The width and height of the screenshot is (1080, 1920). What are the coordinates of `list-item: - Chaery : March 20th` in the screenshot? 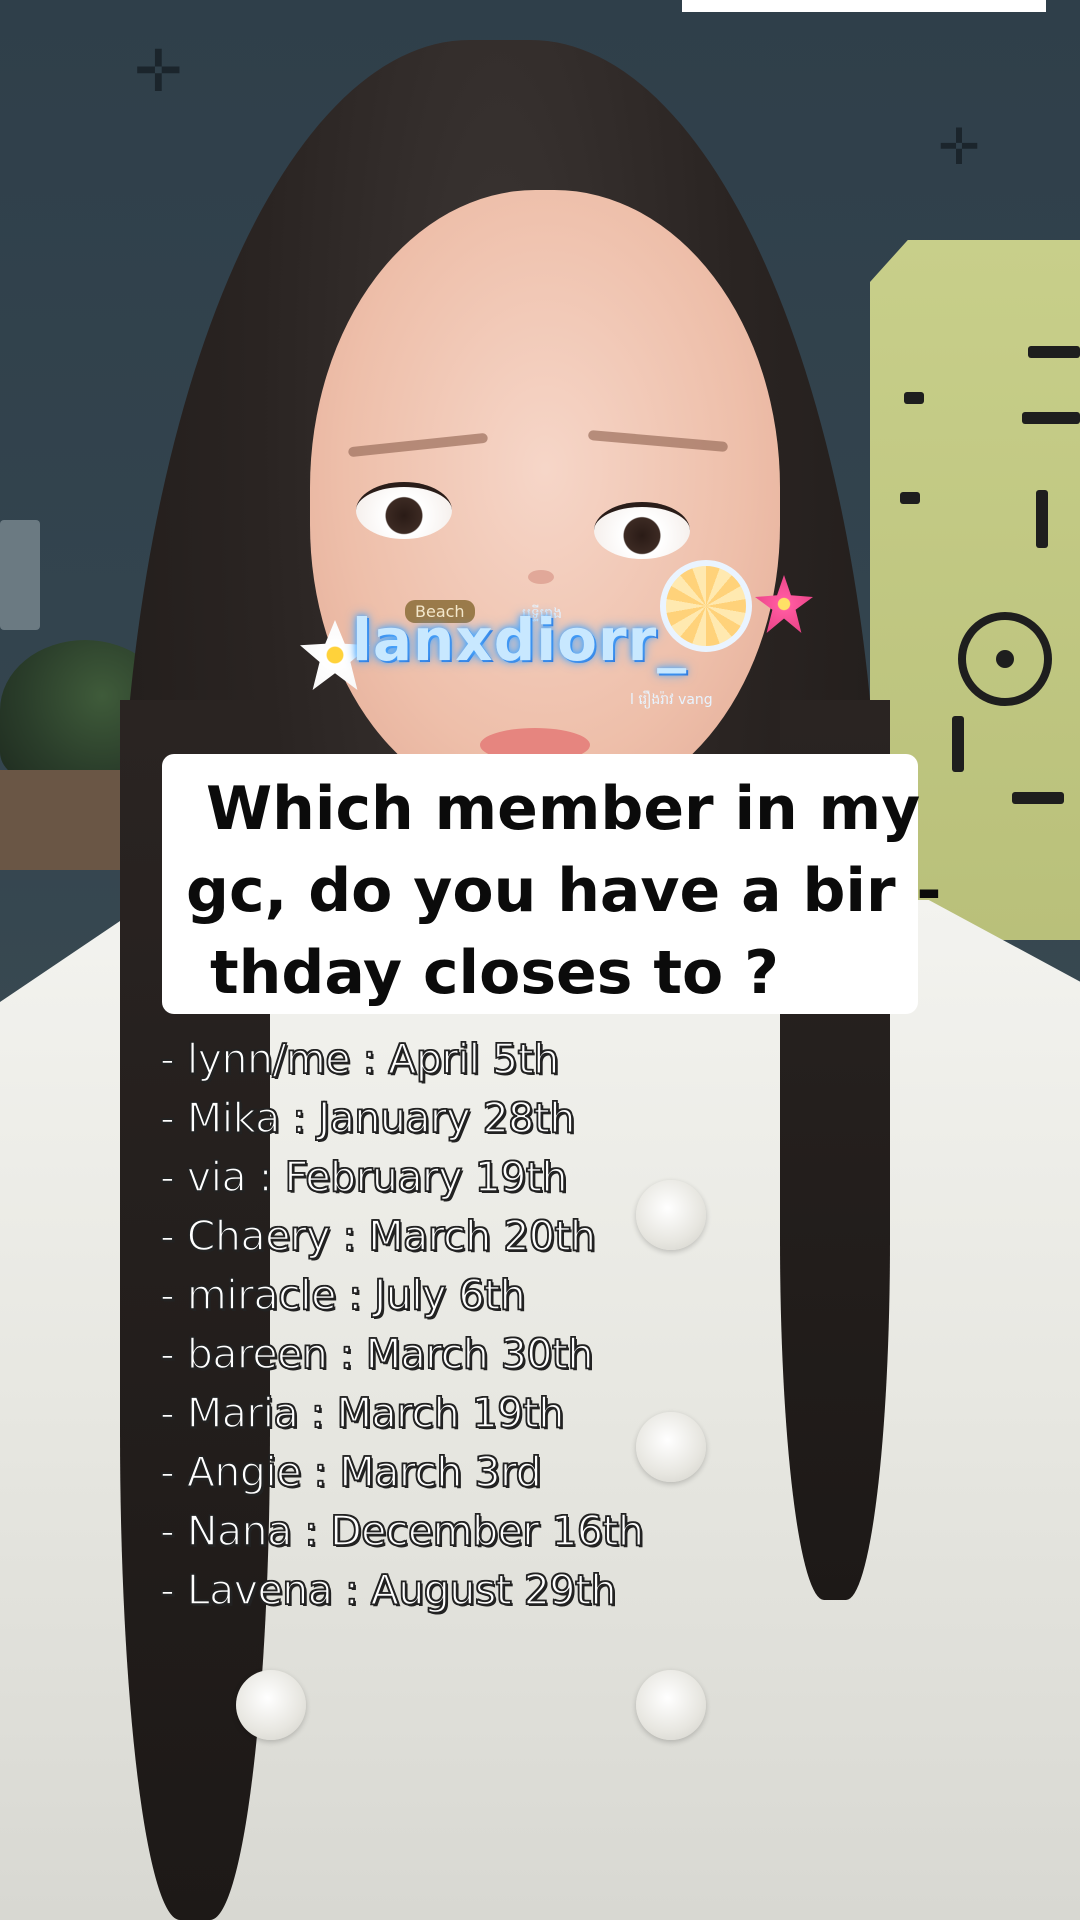 It's located at (378, 1236).